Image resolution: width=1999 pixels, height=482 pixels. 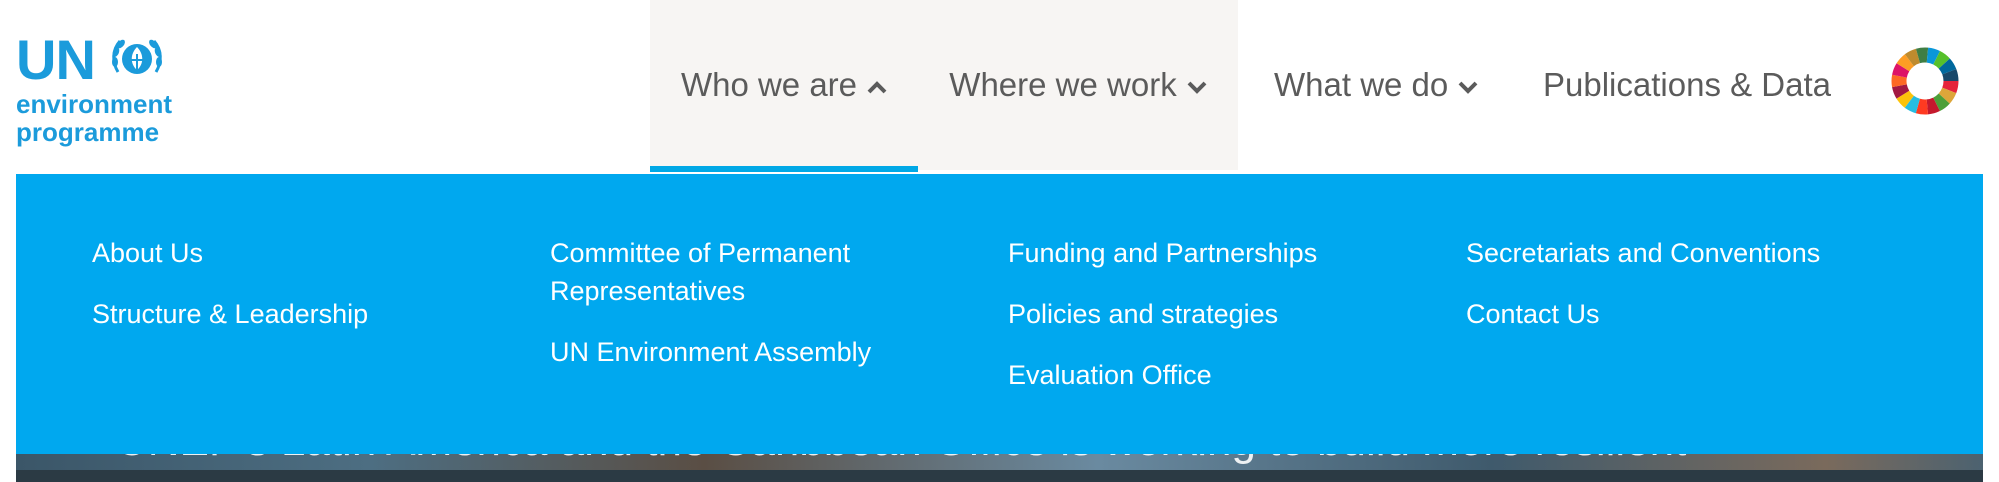 What do you see at coordinates (1925, 81) in the screenshot?
I see `sdg-wheel-icon` at bounding box center [1925, 81].